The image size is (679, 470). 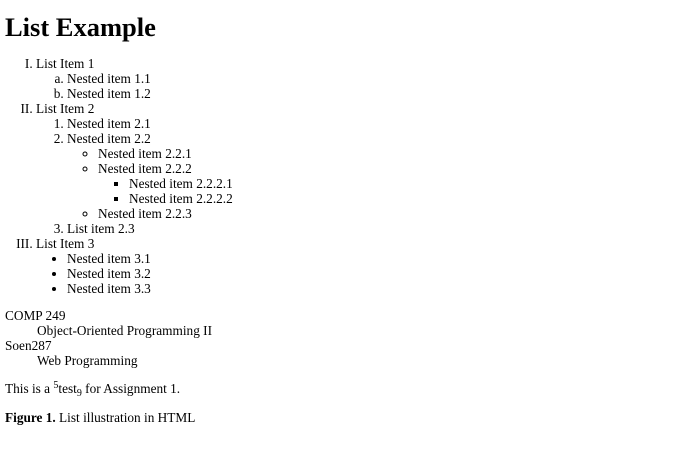 I want to click on list-item-2-label: List Item 2, so click(x=65, y=108).